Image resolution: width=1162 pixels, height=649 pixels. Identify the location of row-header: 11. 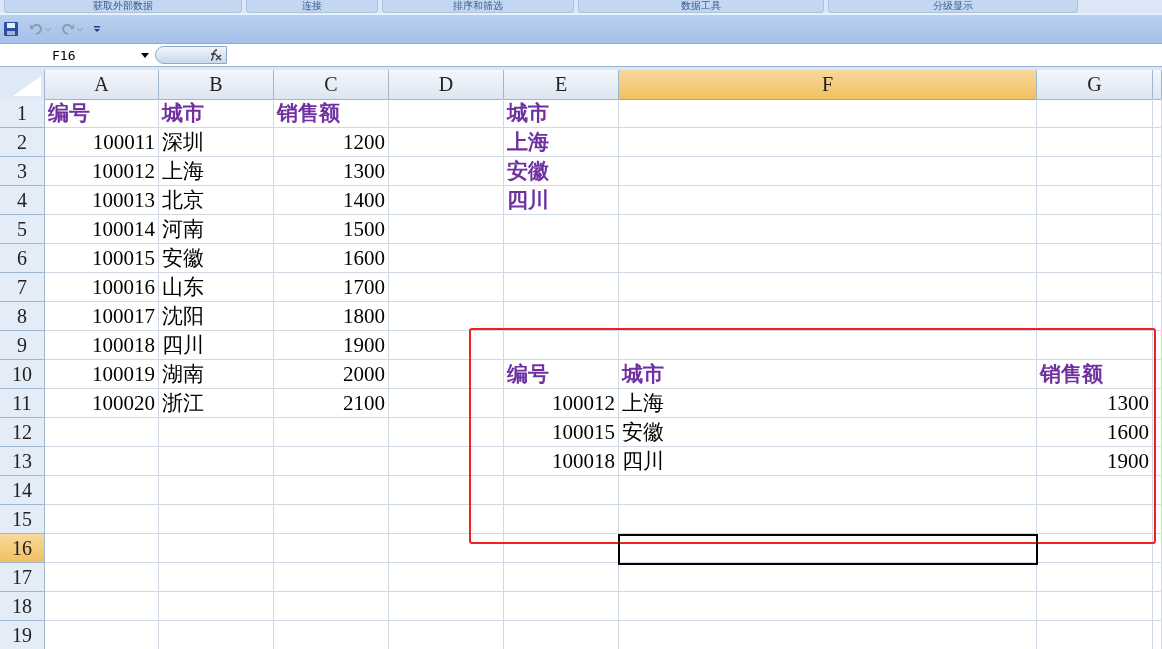
(22, 403).